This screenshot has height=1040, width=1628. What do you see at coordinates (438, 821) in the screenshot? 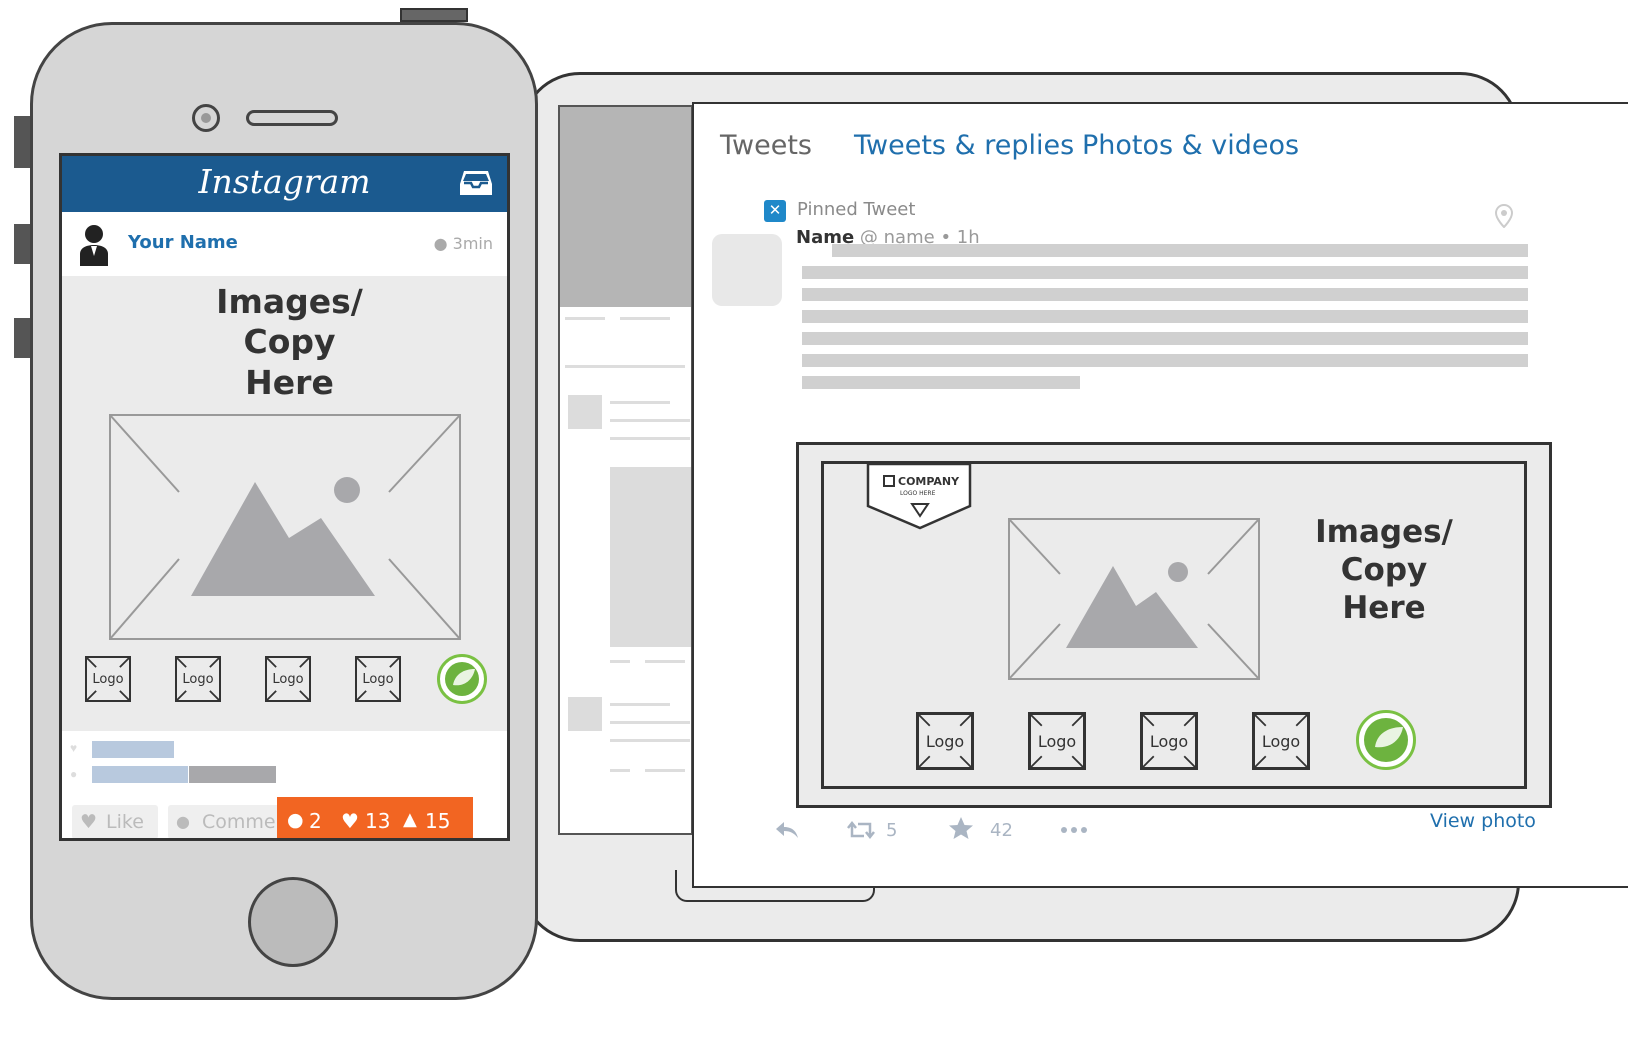
I see `follower-count: 15` at bounding box center [438, 821].